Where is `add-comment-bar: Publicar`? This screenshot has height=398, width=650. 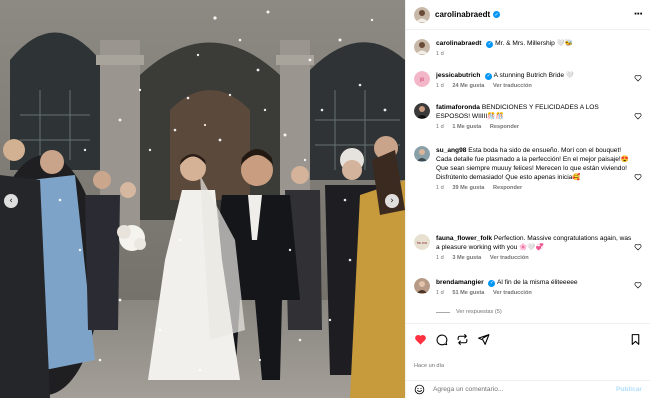 add-comment-bar: Publicar is located at coordinates (528, 389).